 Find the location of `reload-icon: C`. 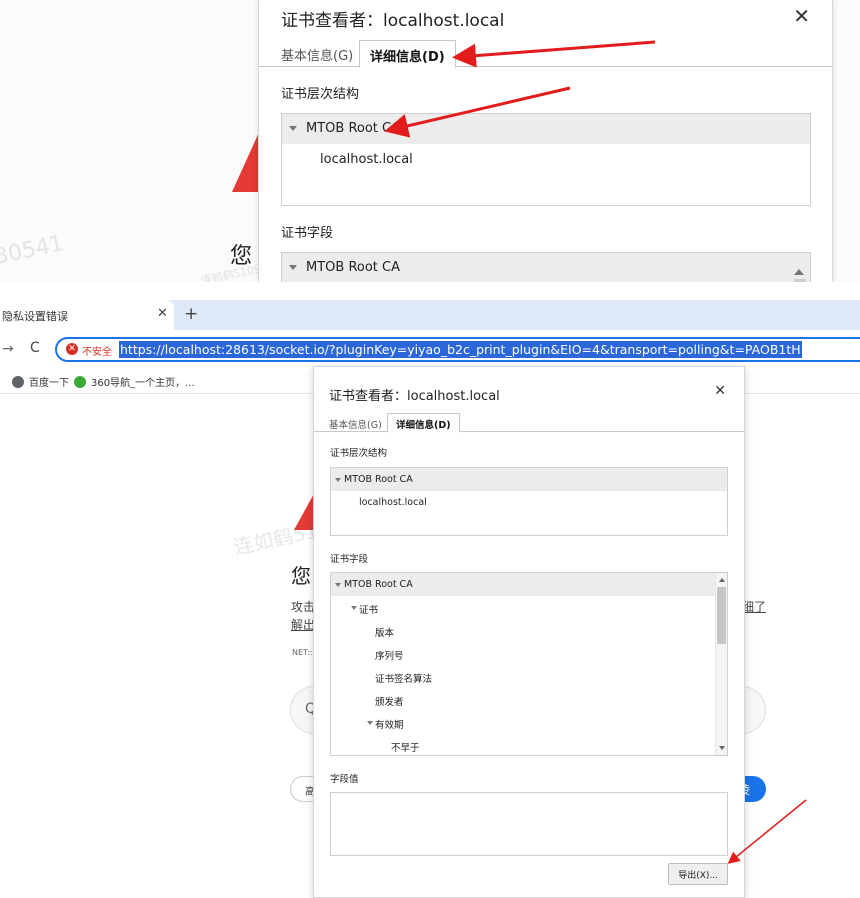

reload-icon: C is located at coordinates (35, 348).